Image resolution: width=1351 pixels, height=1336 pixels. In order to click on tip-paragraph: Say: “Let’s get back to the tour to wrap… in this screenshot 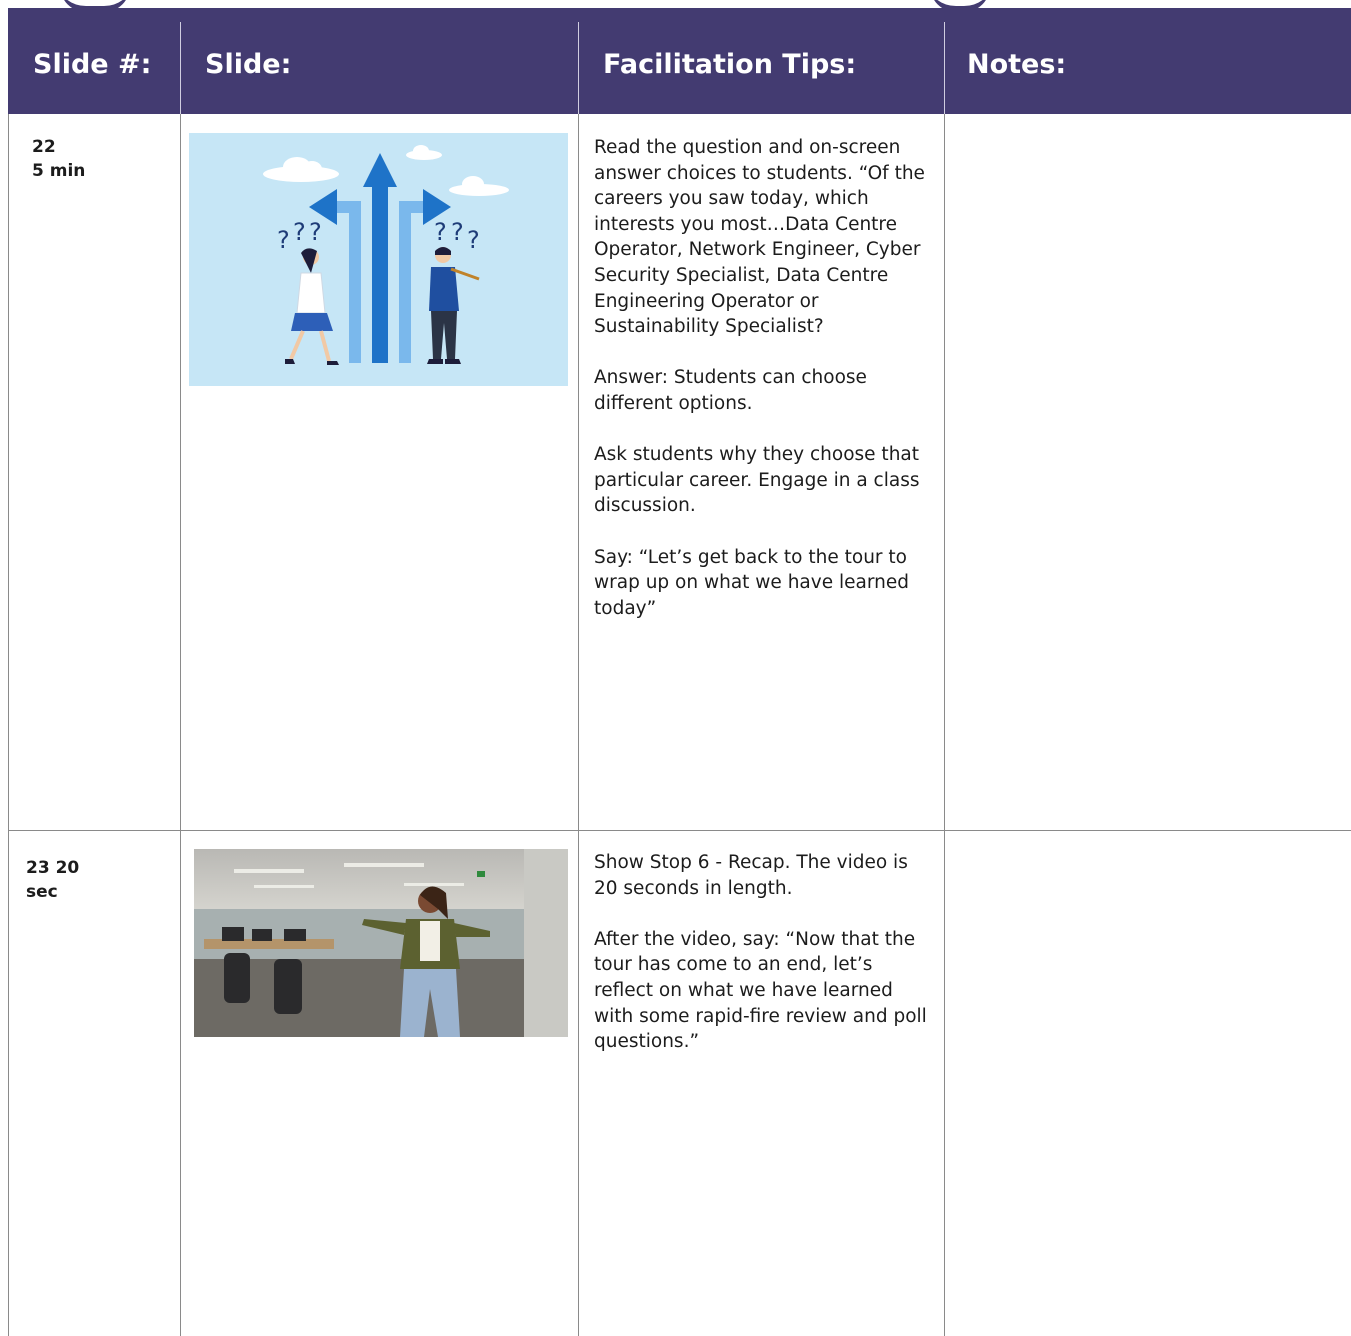, I will do `click(751, 582)`.